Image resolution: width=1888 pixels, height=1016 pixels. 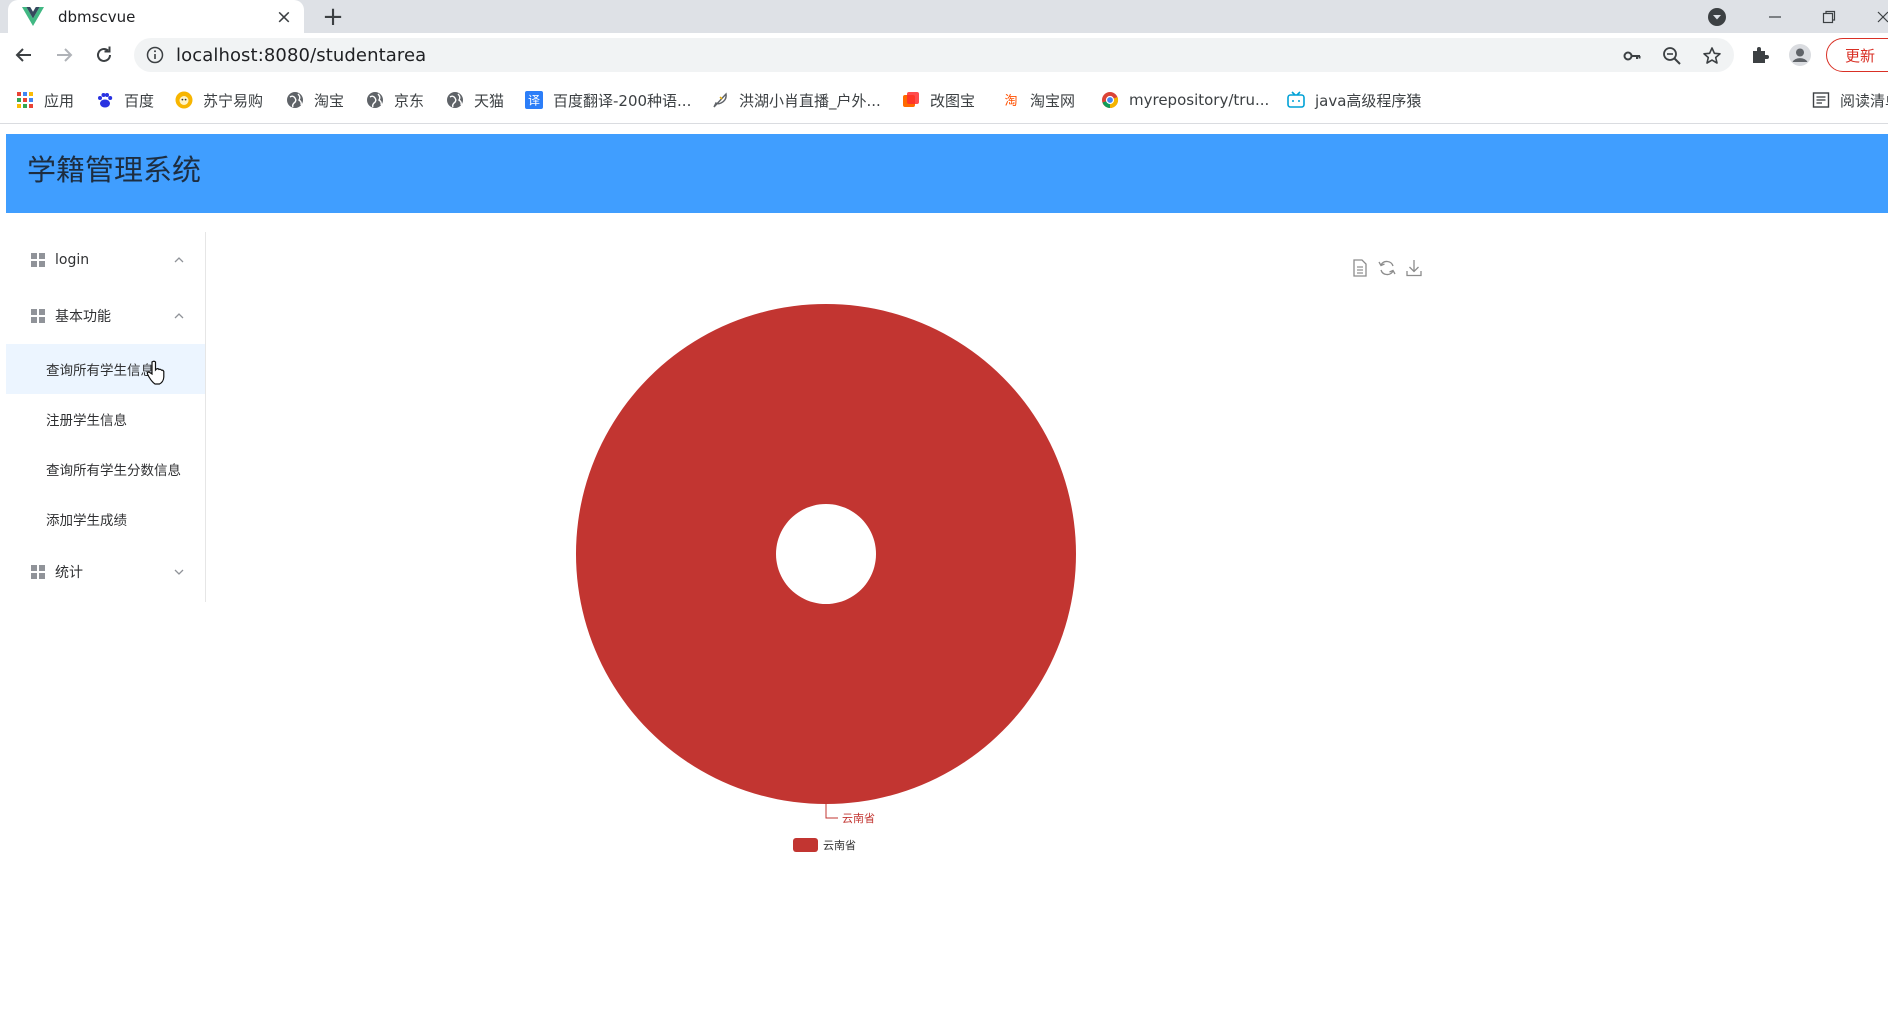 What do you see at coordinates (1800, 55) in the screenshot?
I see `profile-avatar-icon` at bounding box center [1800, 55].